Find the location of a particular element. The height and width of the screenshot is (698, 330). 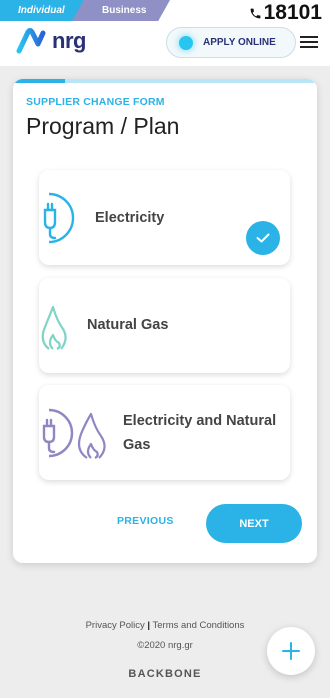

logo-text: nrg is located at coordinates (69, 40).